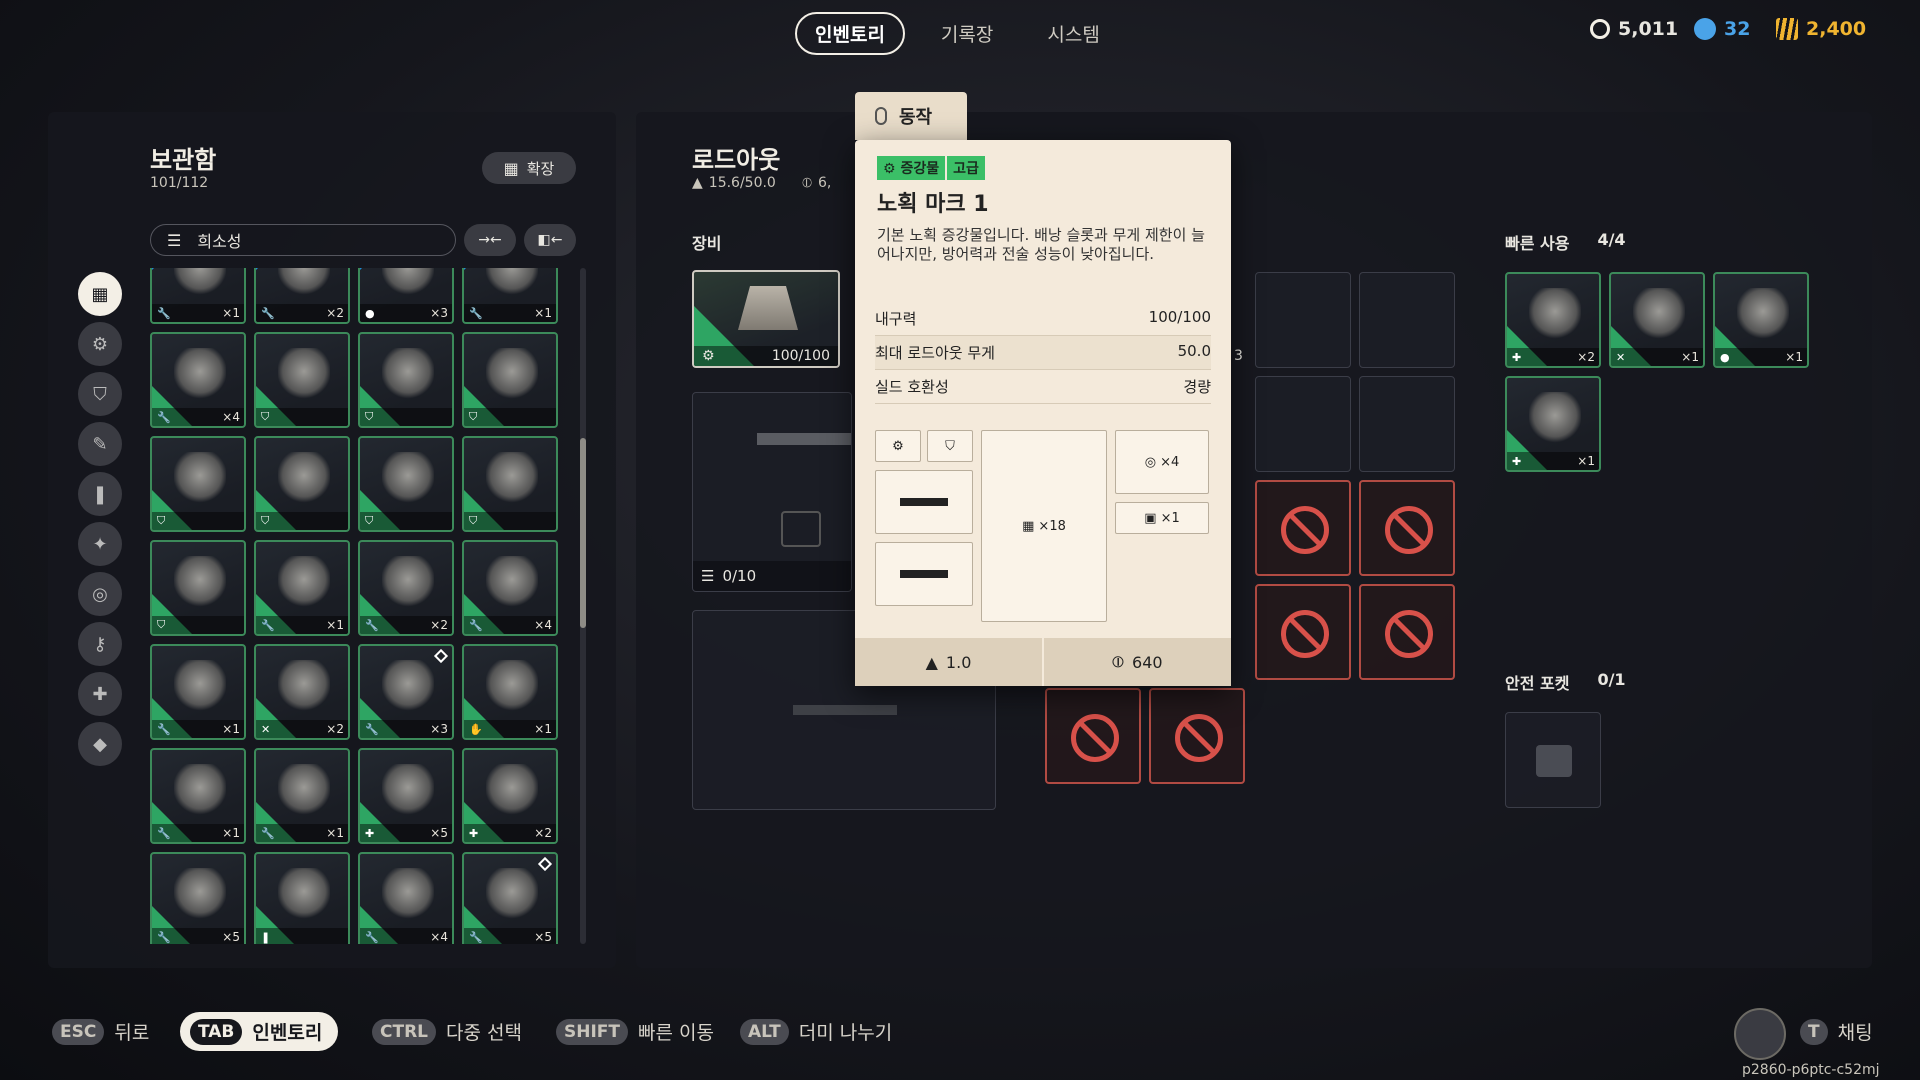 Image resolution: width=1920 pixels, height=1080 pixels. I want to click on category-key: ⚷, so click(100, 644).